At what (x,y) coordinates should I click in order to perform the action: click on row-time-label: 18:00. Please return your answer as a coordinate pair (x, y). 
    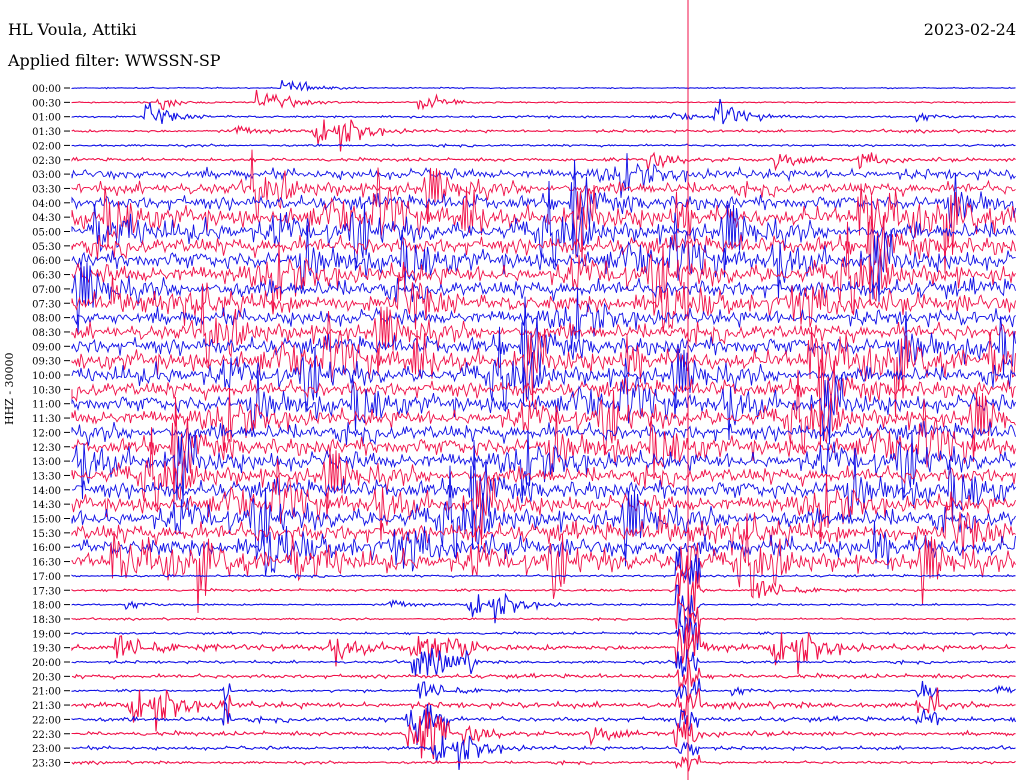
    Looking at the image, I should click on (46, 606).